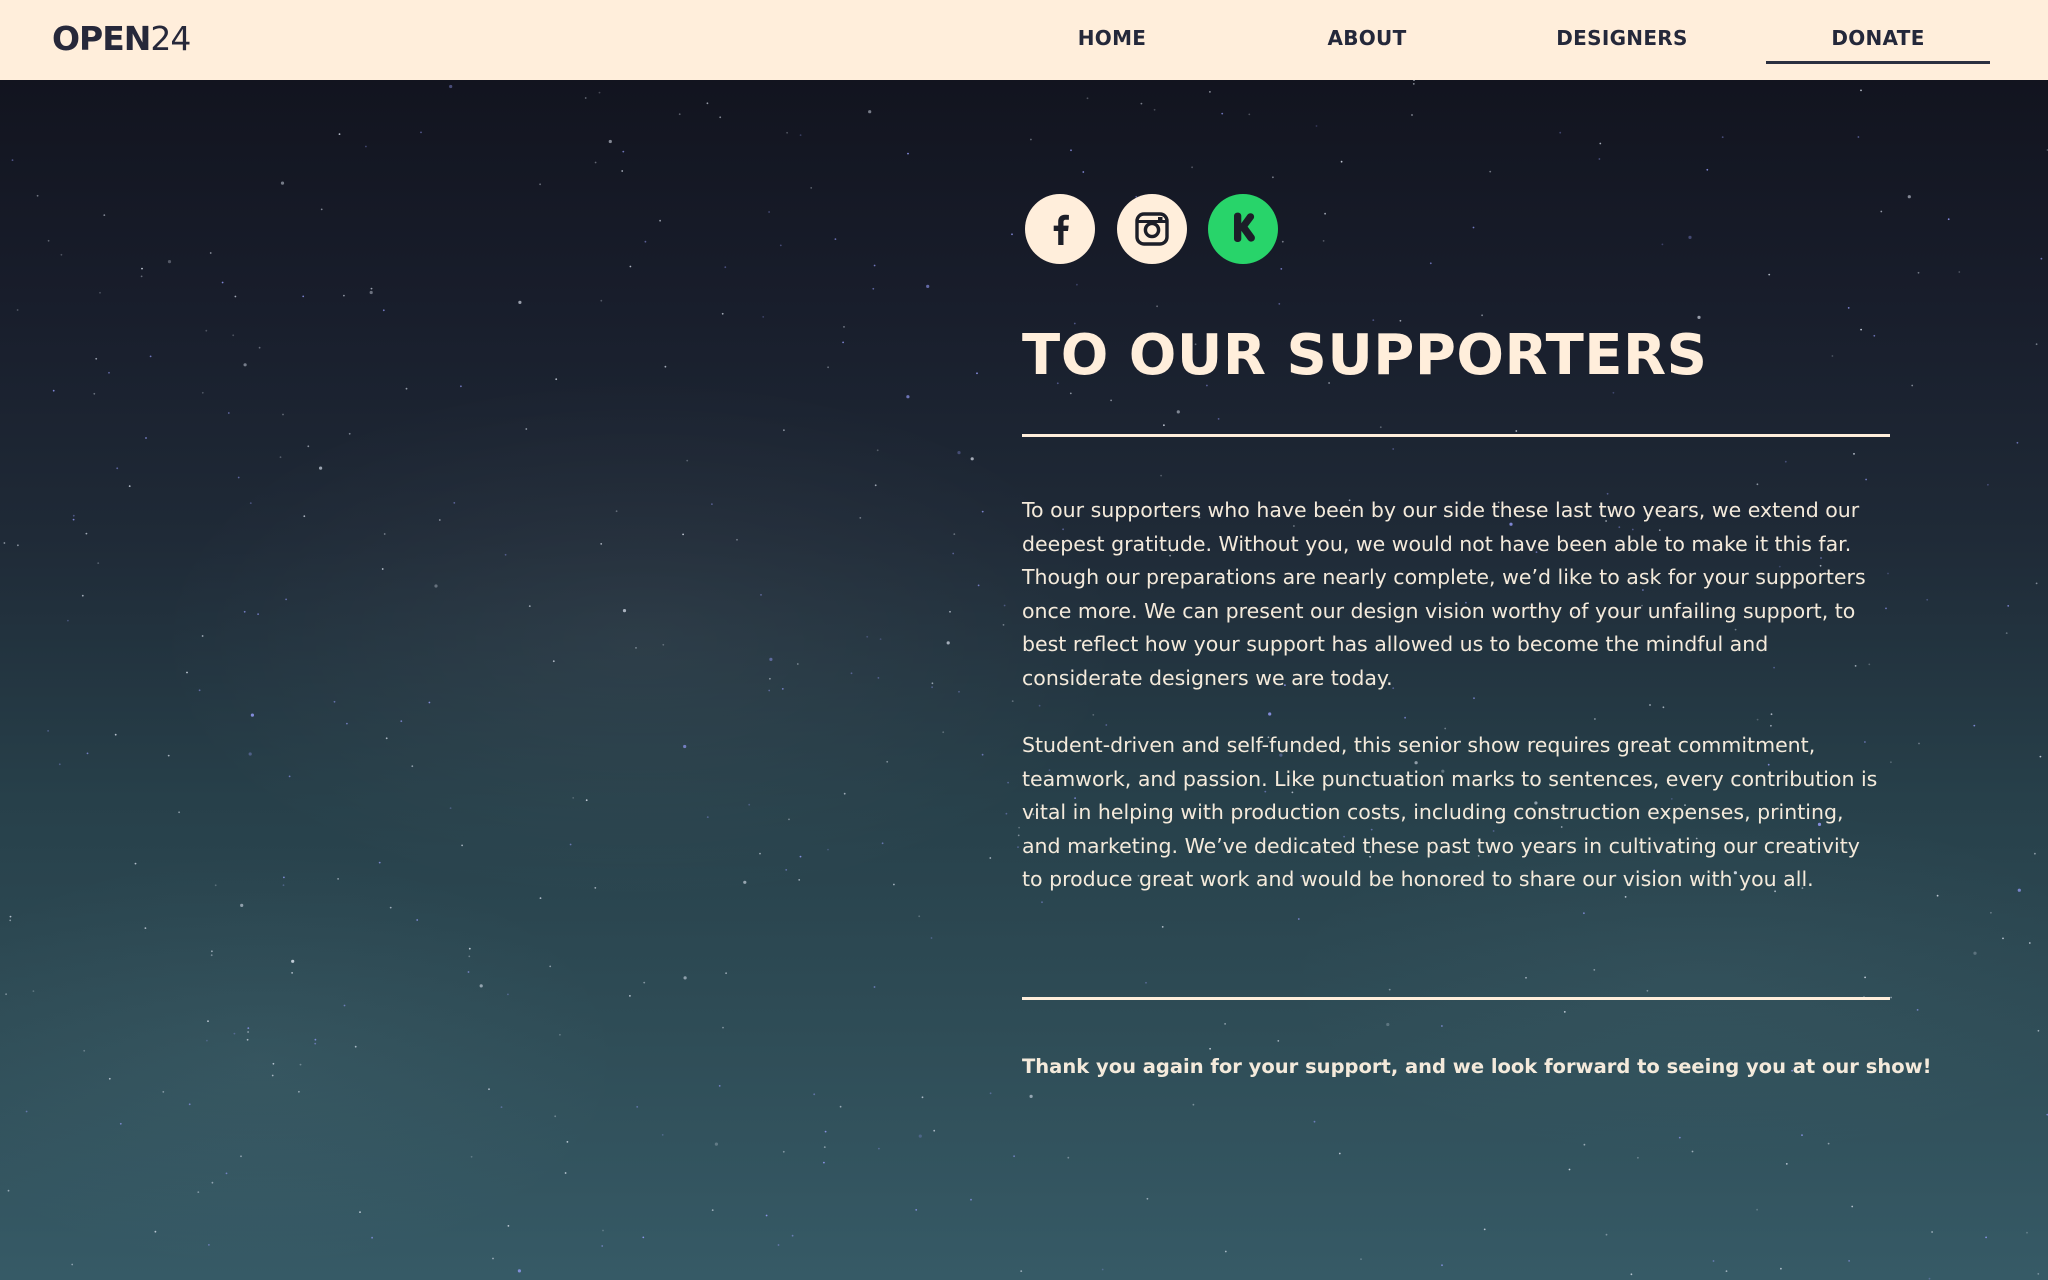 The height and width of the screenshot is (1280, 2048). Describe the element at coordinates (1152, 229) in the screenshot. I see `instagram-link` at that location.